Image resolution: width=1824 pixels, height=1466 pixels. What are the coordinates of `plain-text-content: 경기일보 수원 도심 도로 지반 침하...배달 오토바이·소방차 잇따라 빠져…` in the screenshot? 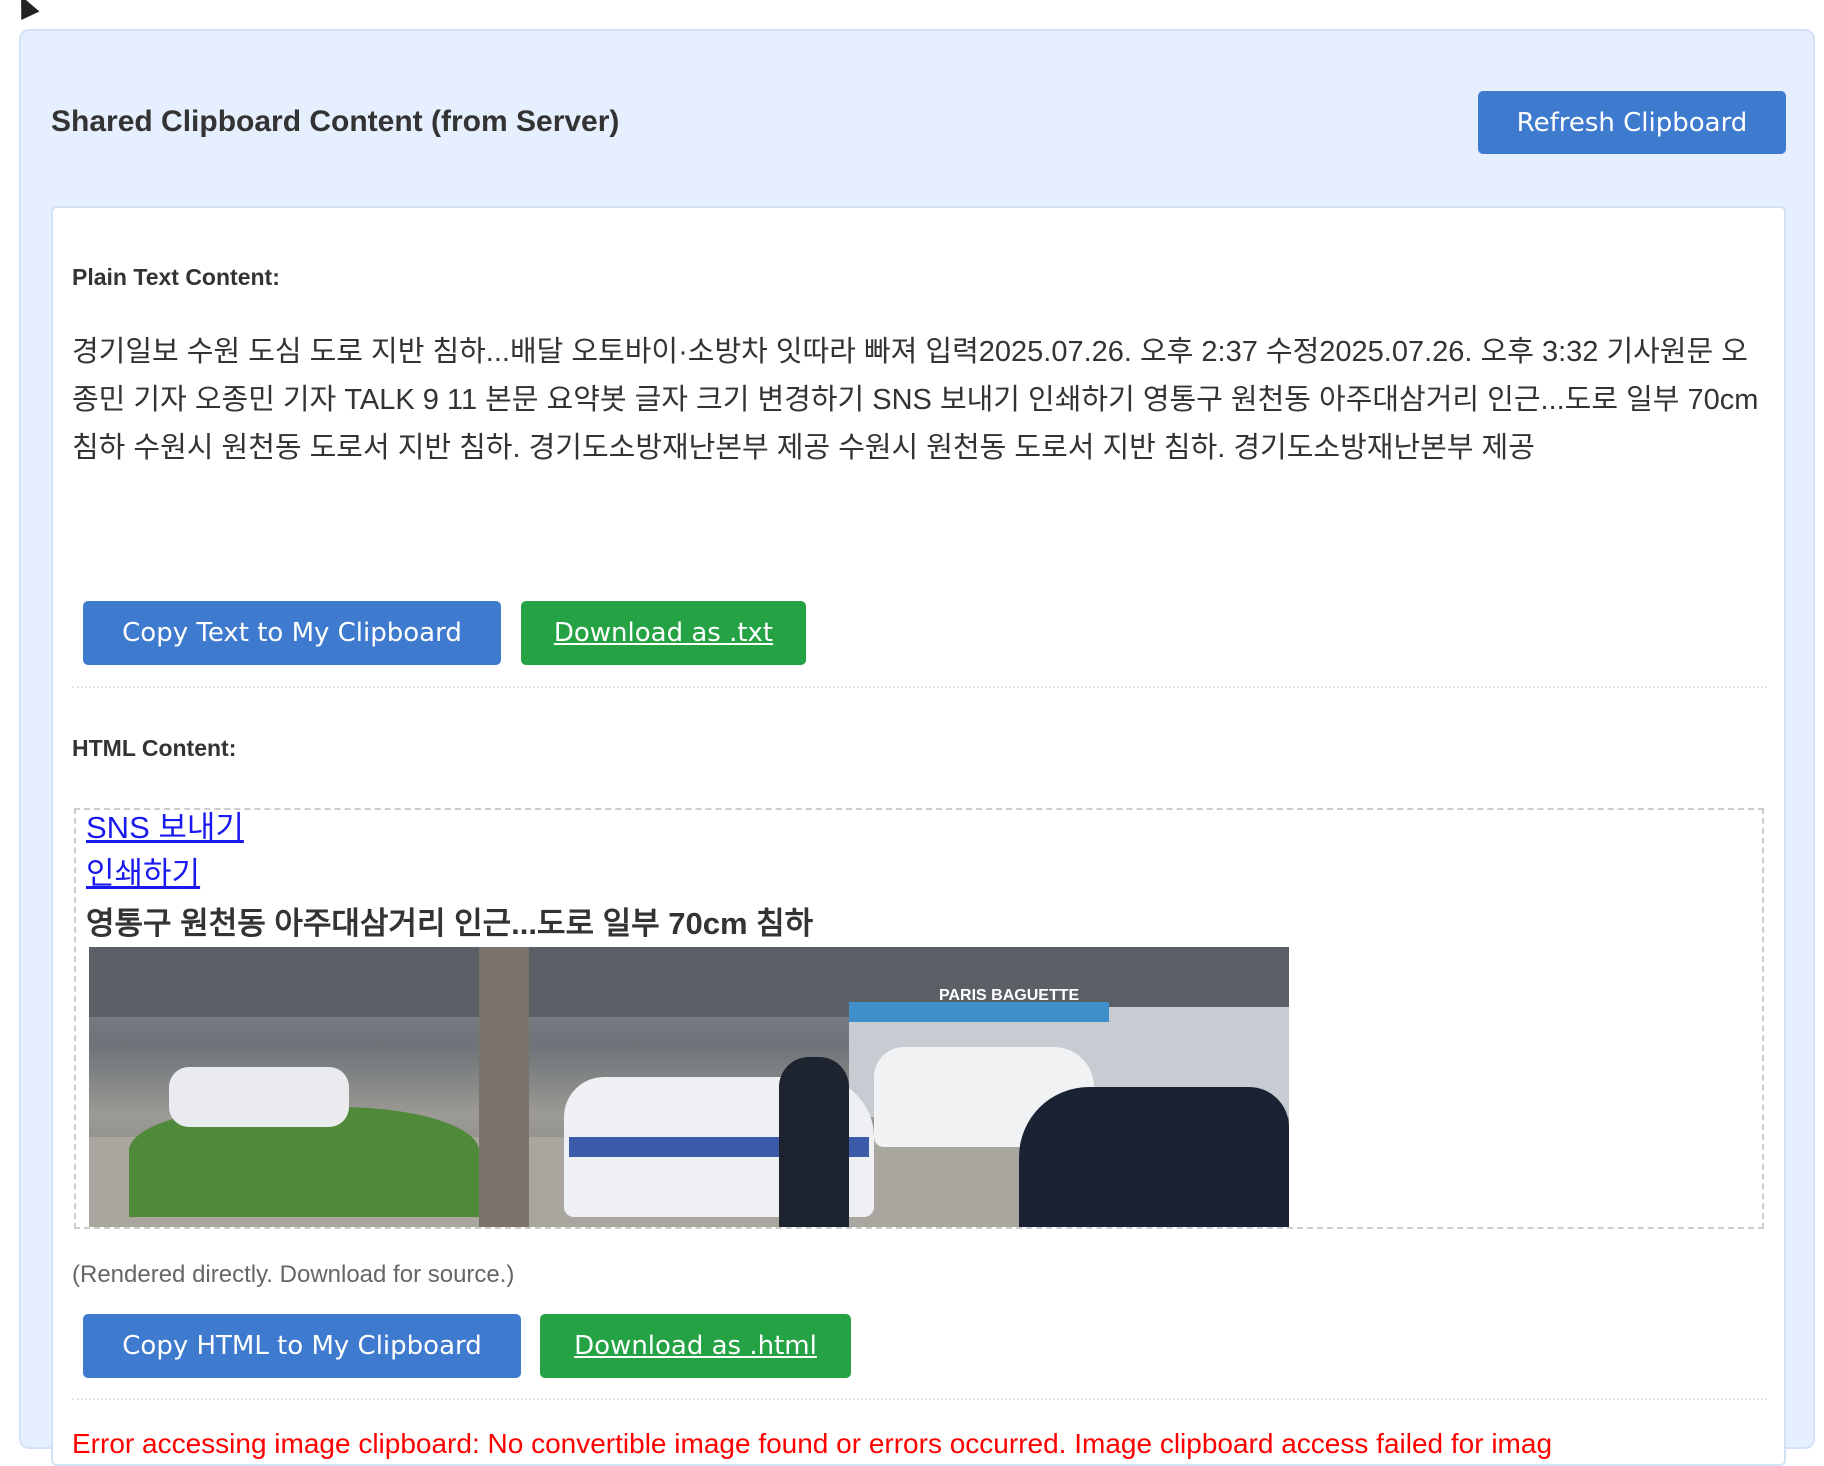 It's located at (915, 400).